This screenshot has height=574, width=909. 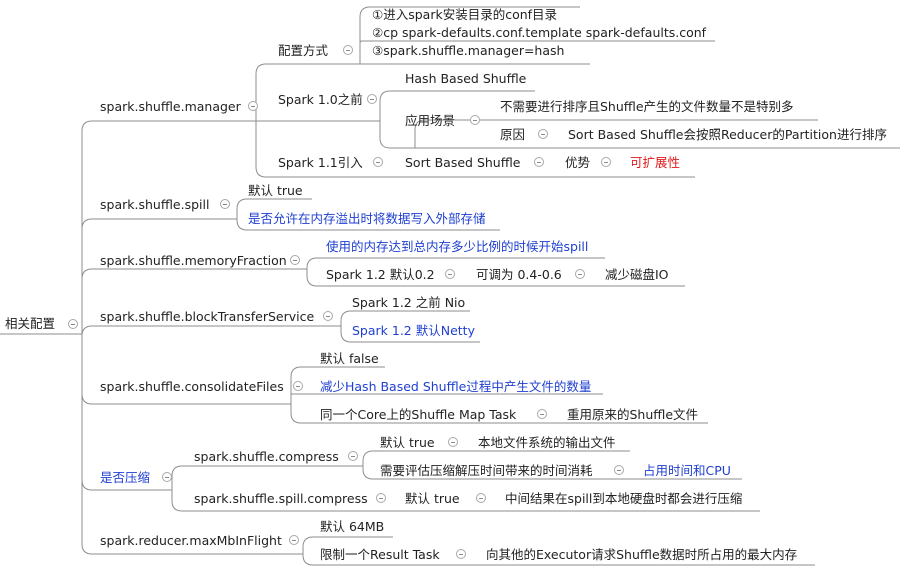 I want to click on max-mb-limit-detail-node: 向其他的Executor请求Shuffle数据时所占用的最大内存, so click(x=642, y=554).